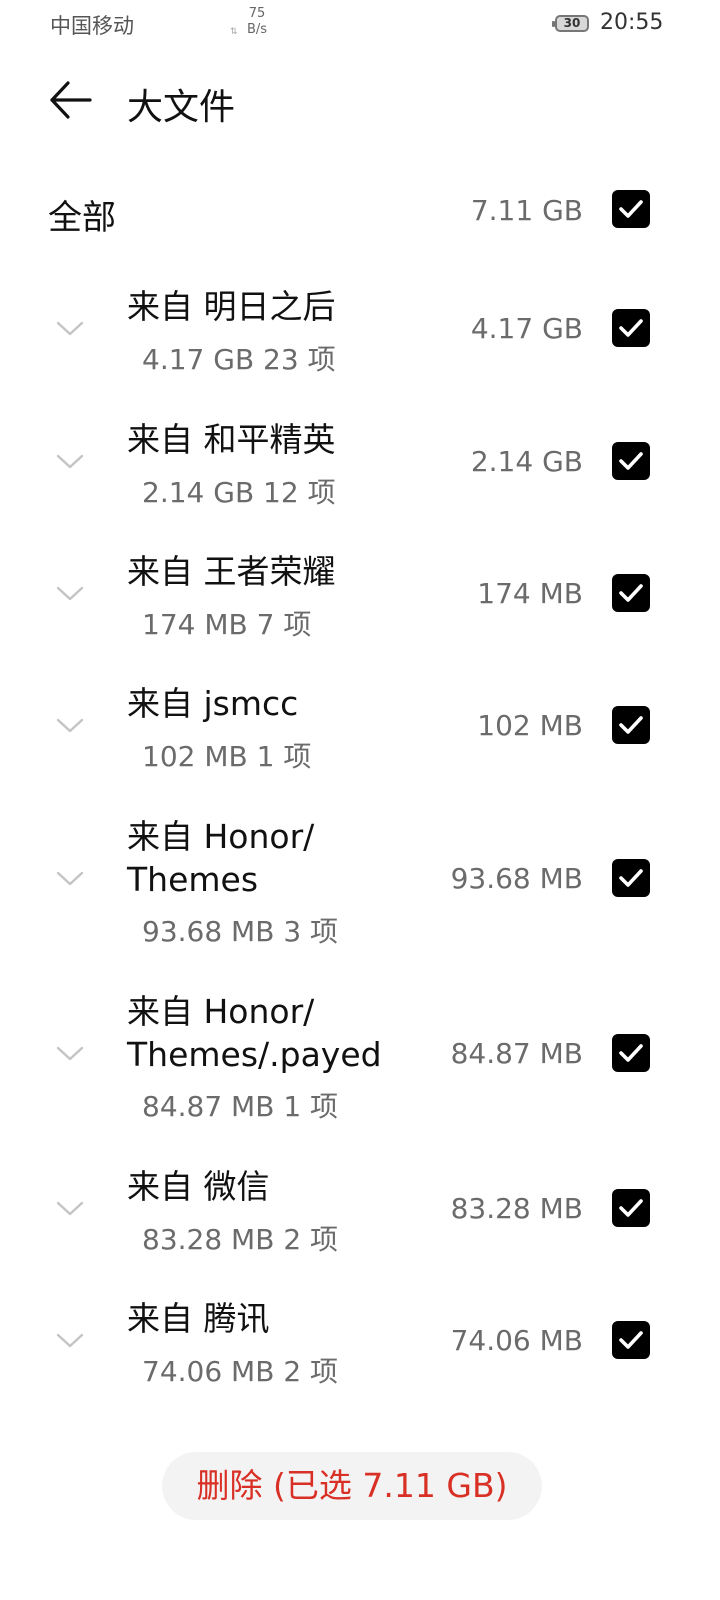 The width and height of the screenshot is (720, 1600). I want to click on list-item: 来自 微信 83.28 MB 2 项 83.28 MB, so click(360, 1210).